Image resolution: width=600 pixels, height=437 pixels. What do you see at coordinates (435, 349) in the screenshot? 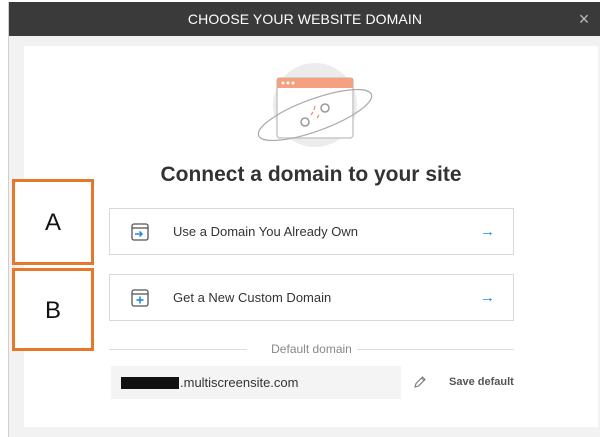
I see `divider-line` at bounding box center [435, 349].